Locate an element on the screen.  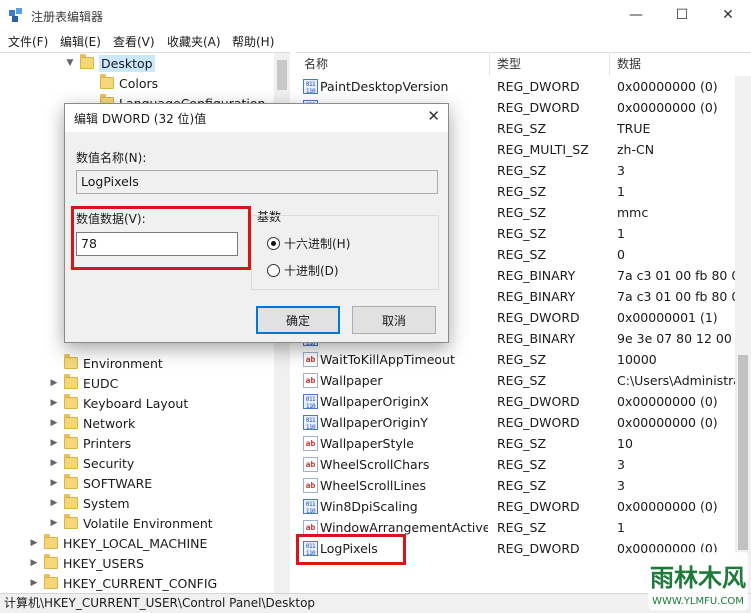
dialog-close-button: ✕ is located at coordinates (433, 116).